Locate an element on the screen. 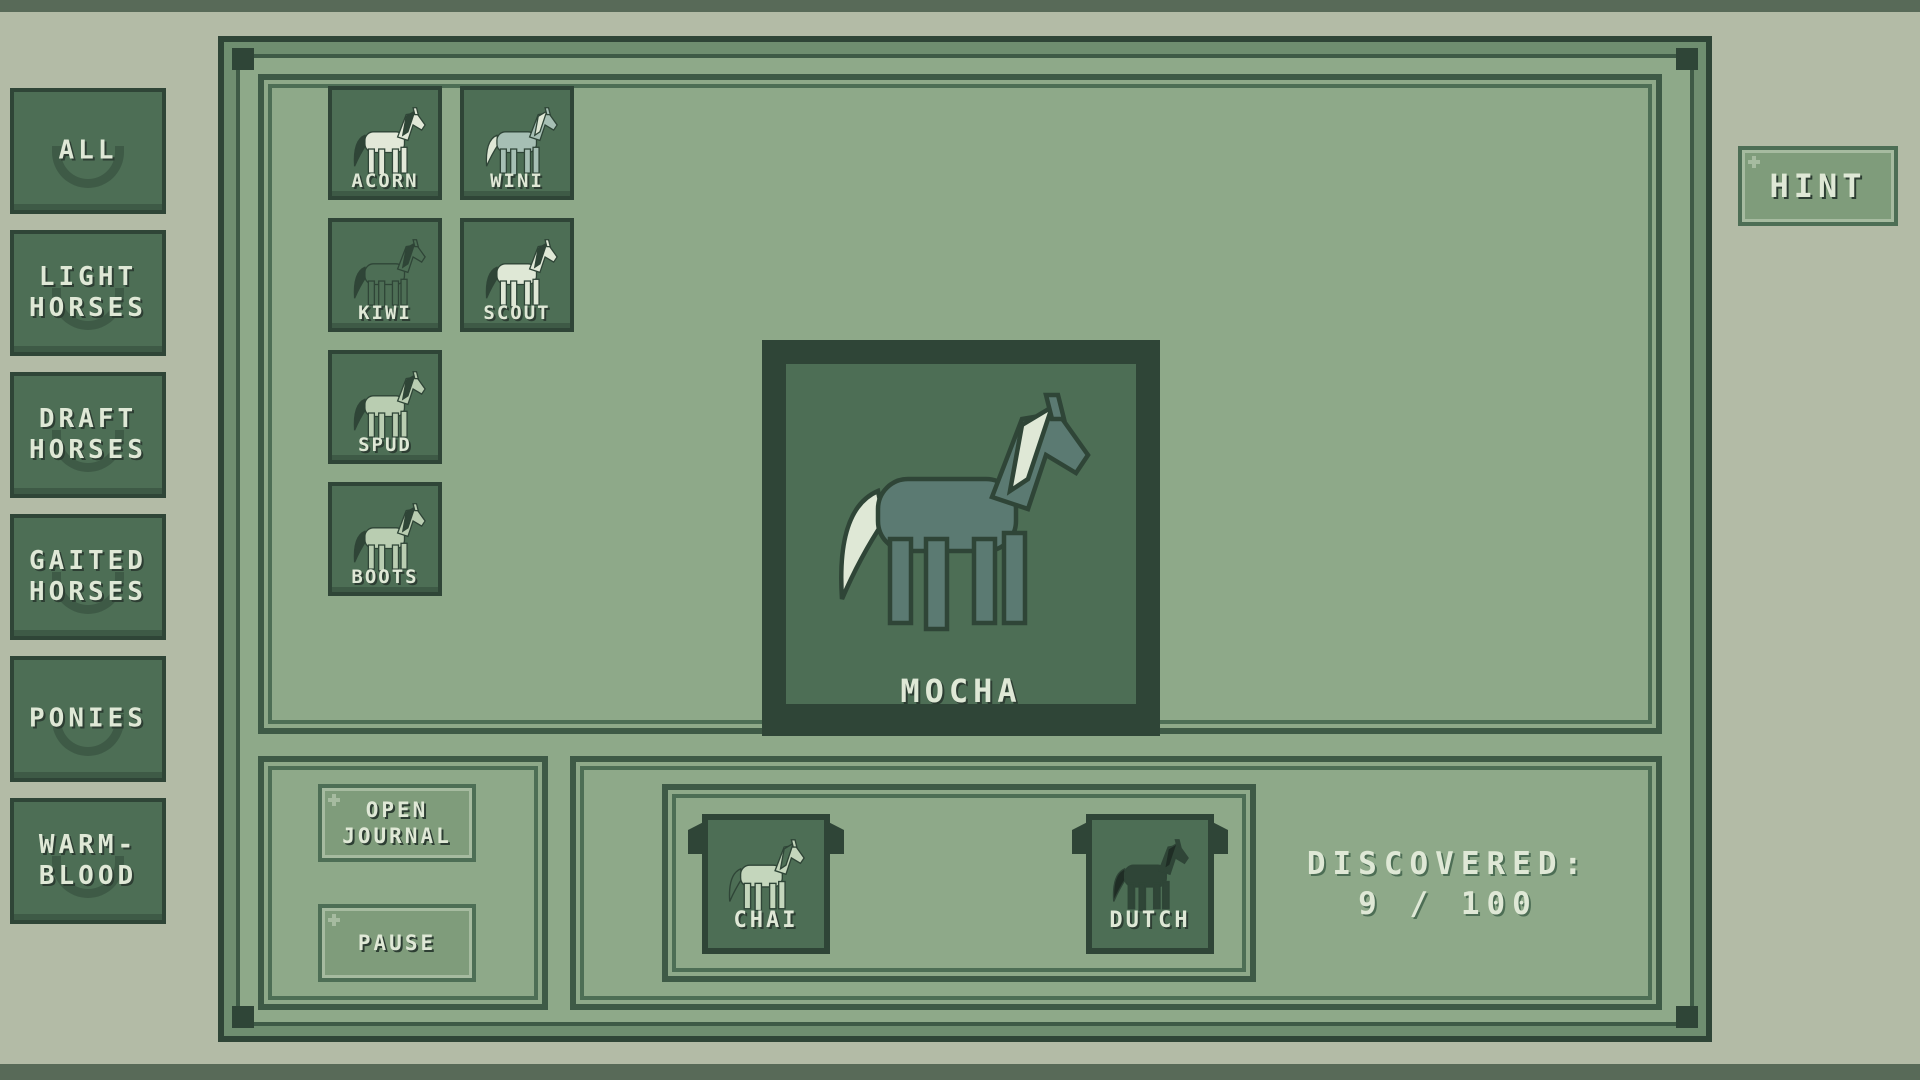  category-draft-horses-button: DRAFT HORSES is located at coordinates (88, 435).